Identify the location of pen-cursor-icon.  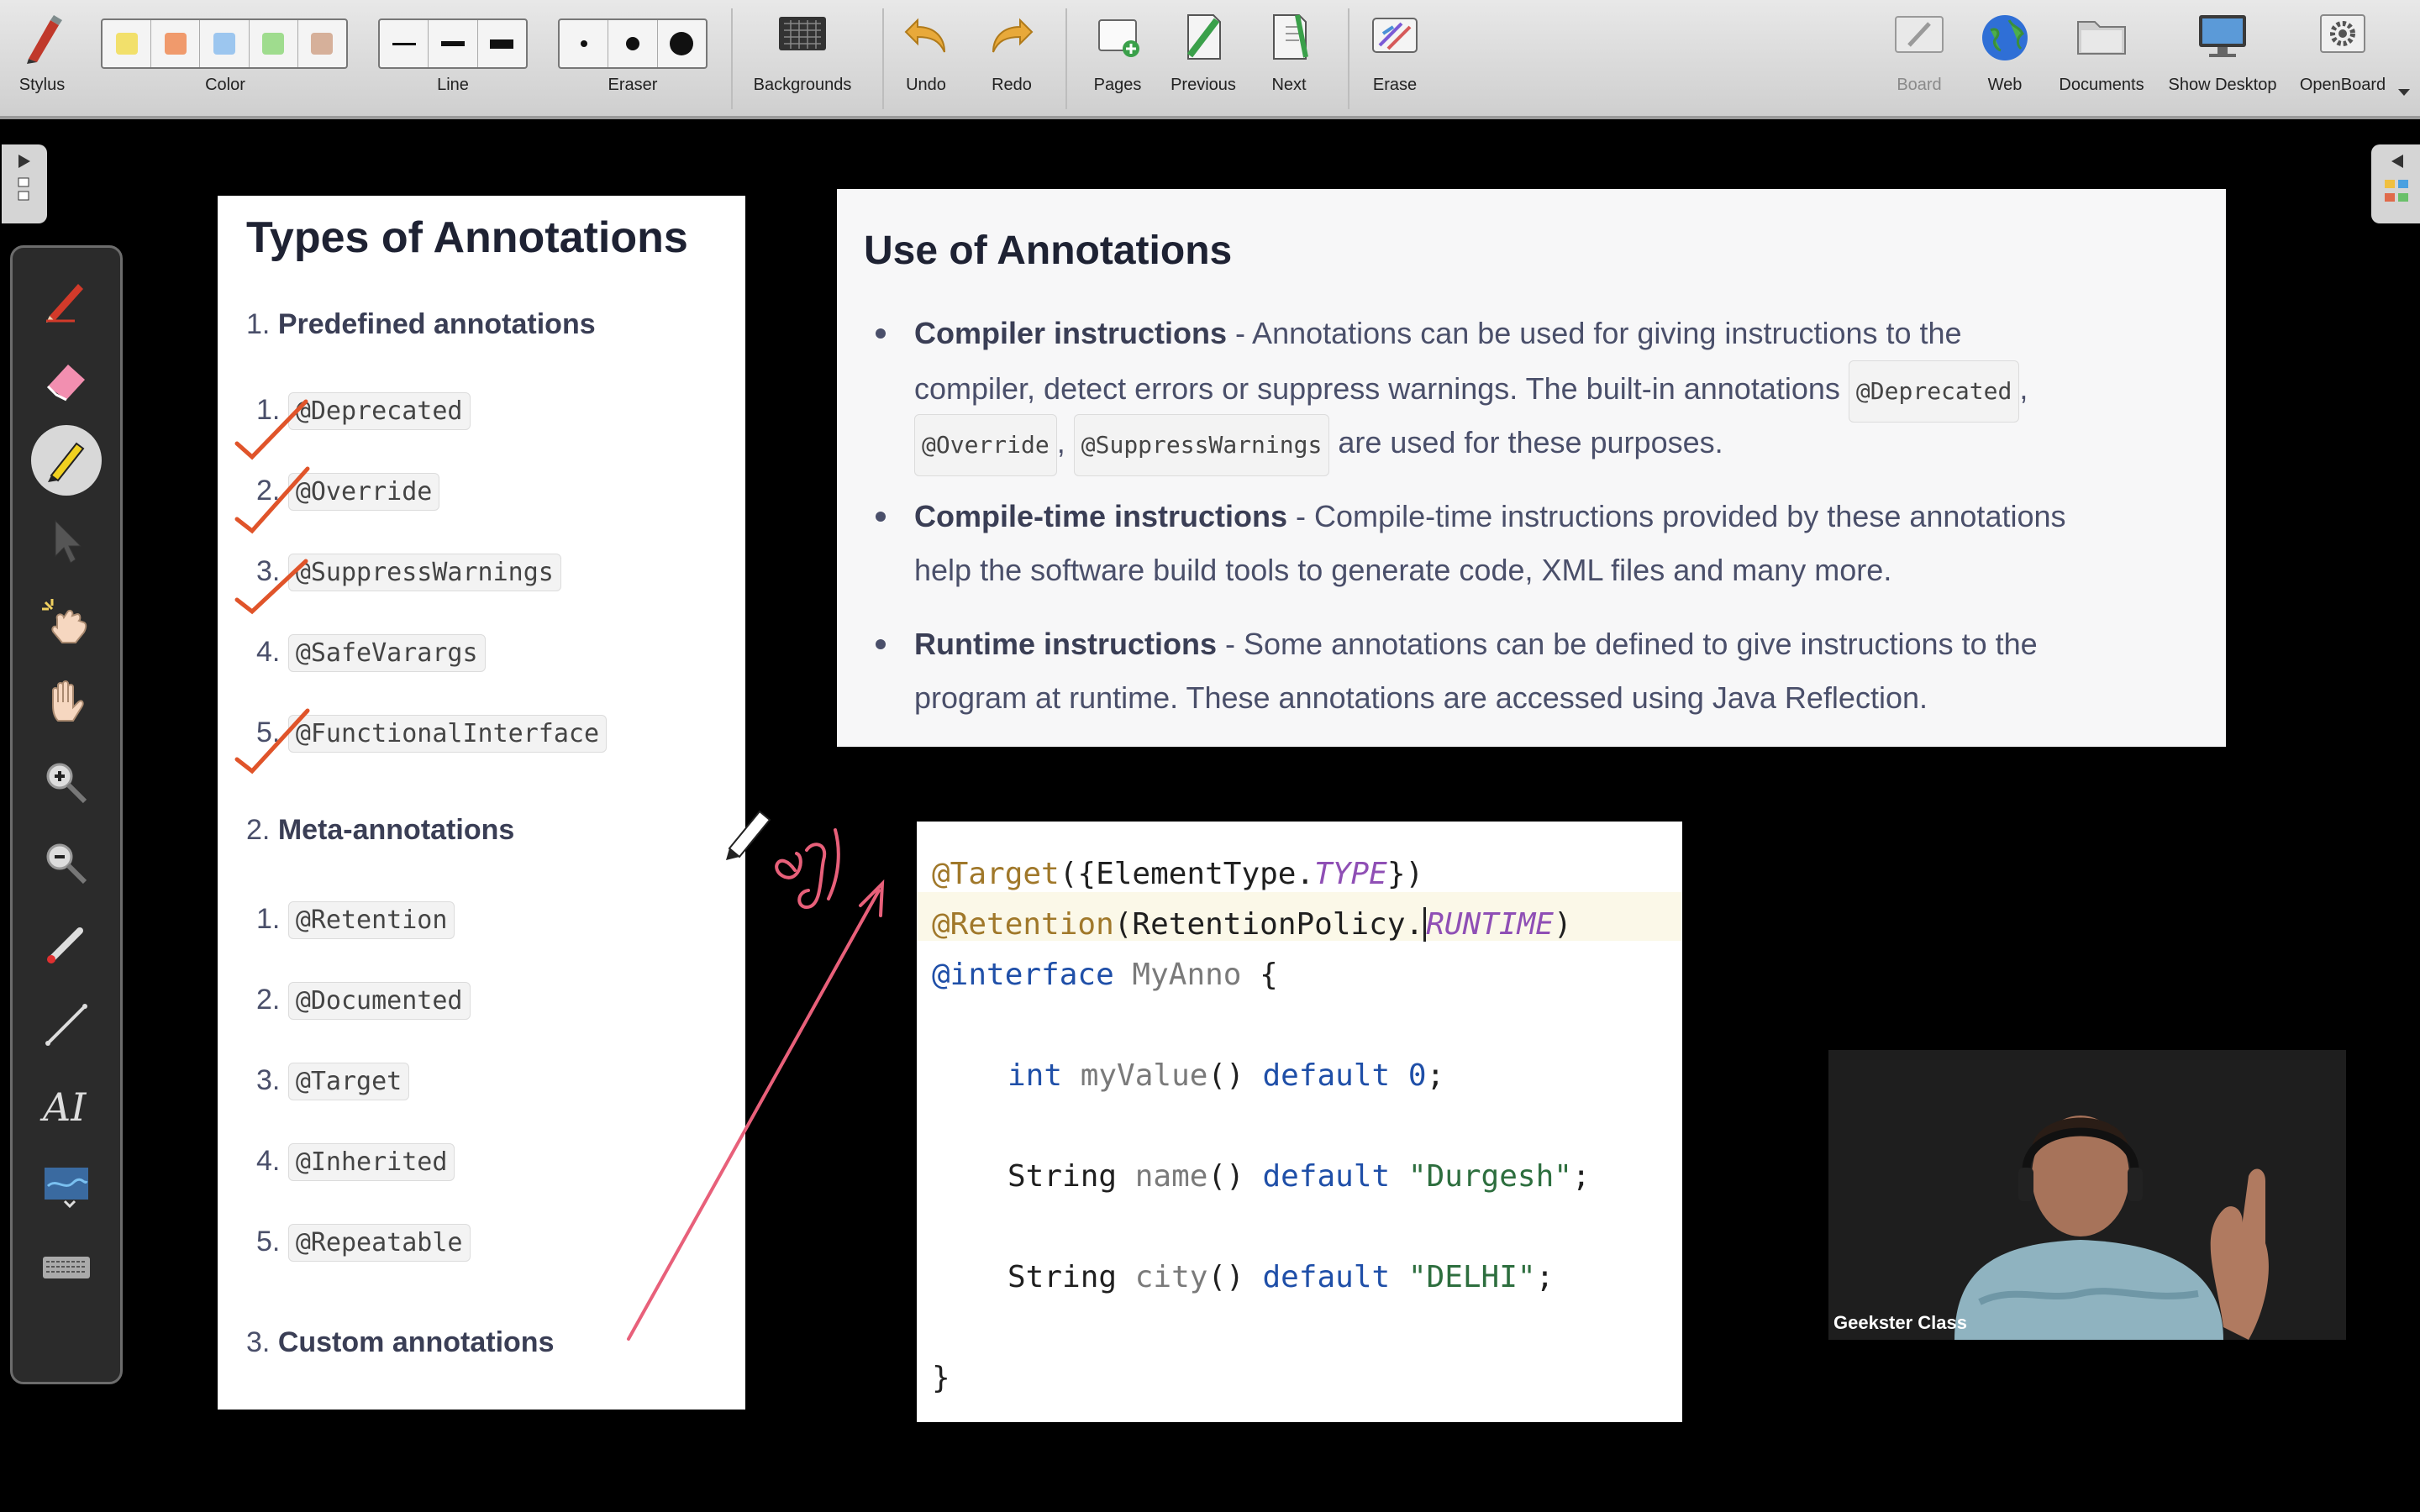
(749, 835).